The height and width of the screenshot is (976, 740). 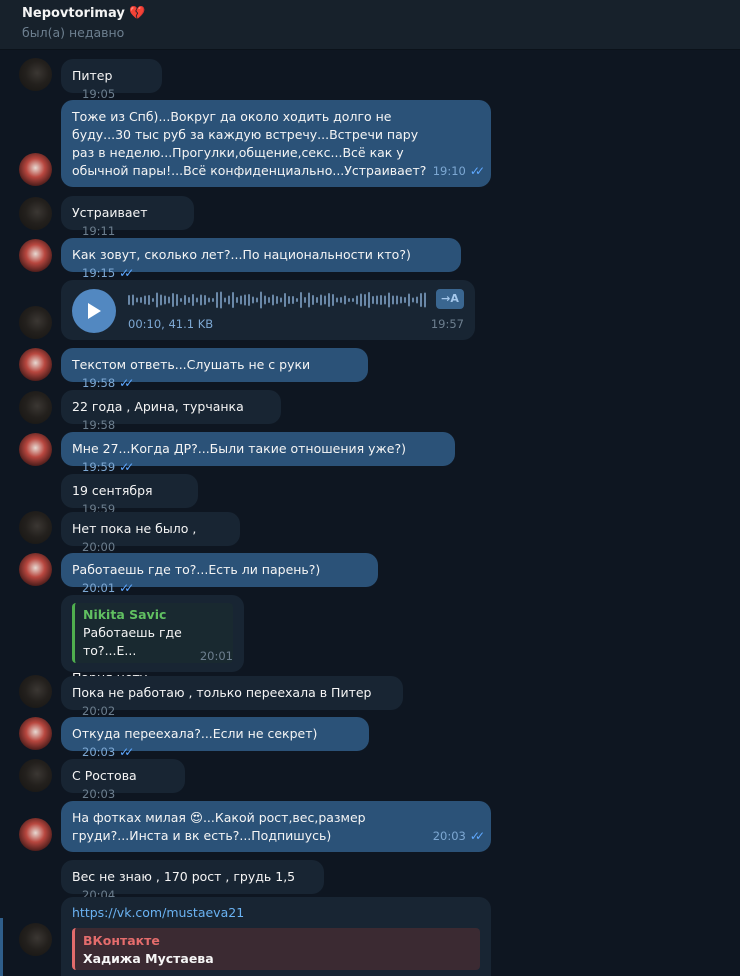 What do you see at coordinates (112, 490) in the screenshot?
I see `message-text: 19 сентября` at bounding box center [112, 490].